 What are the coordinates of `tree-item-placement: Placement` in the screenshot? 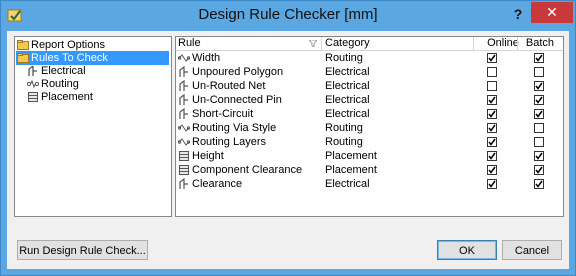 It's located at (92, 97).